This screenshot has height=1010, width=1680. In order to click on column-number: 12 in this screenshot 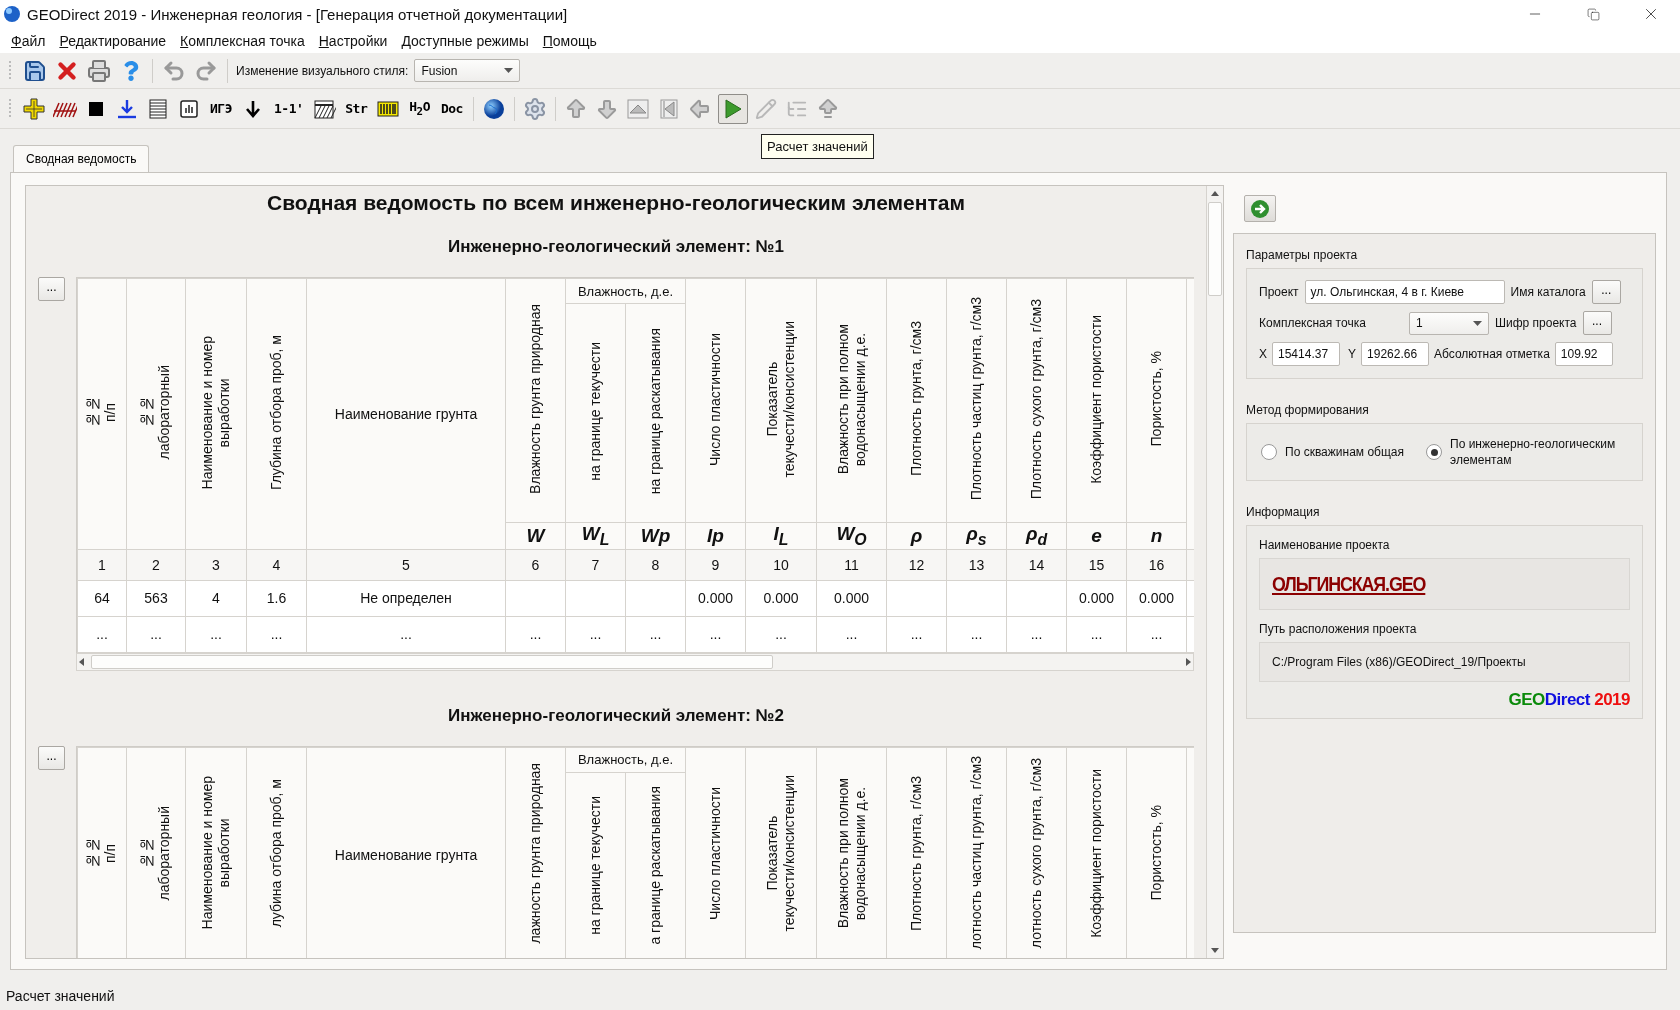, I will do `click(916, 565)`.